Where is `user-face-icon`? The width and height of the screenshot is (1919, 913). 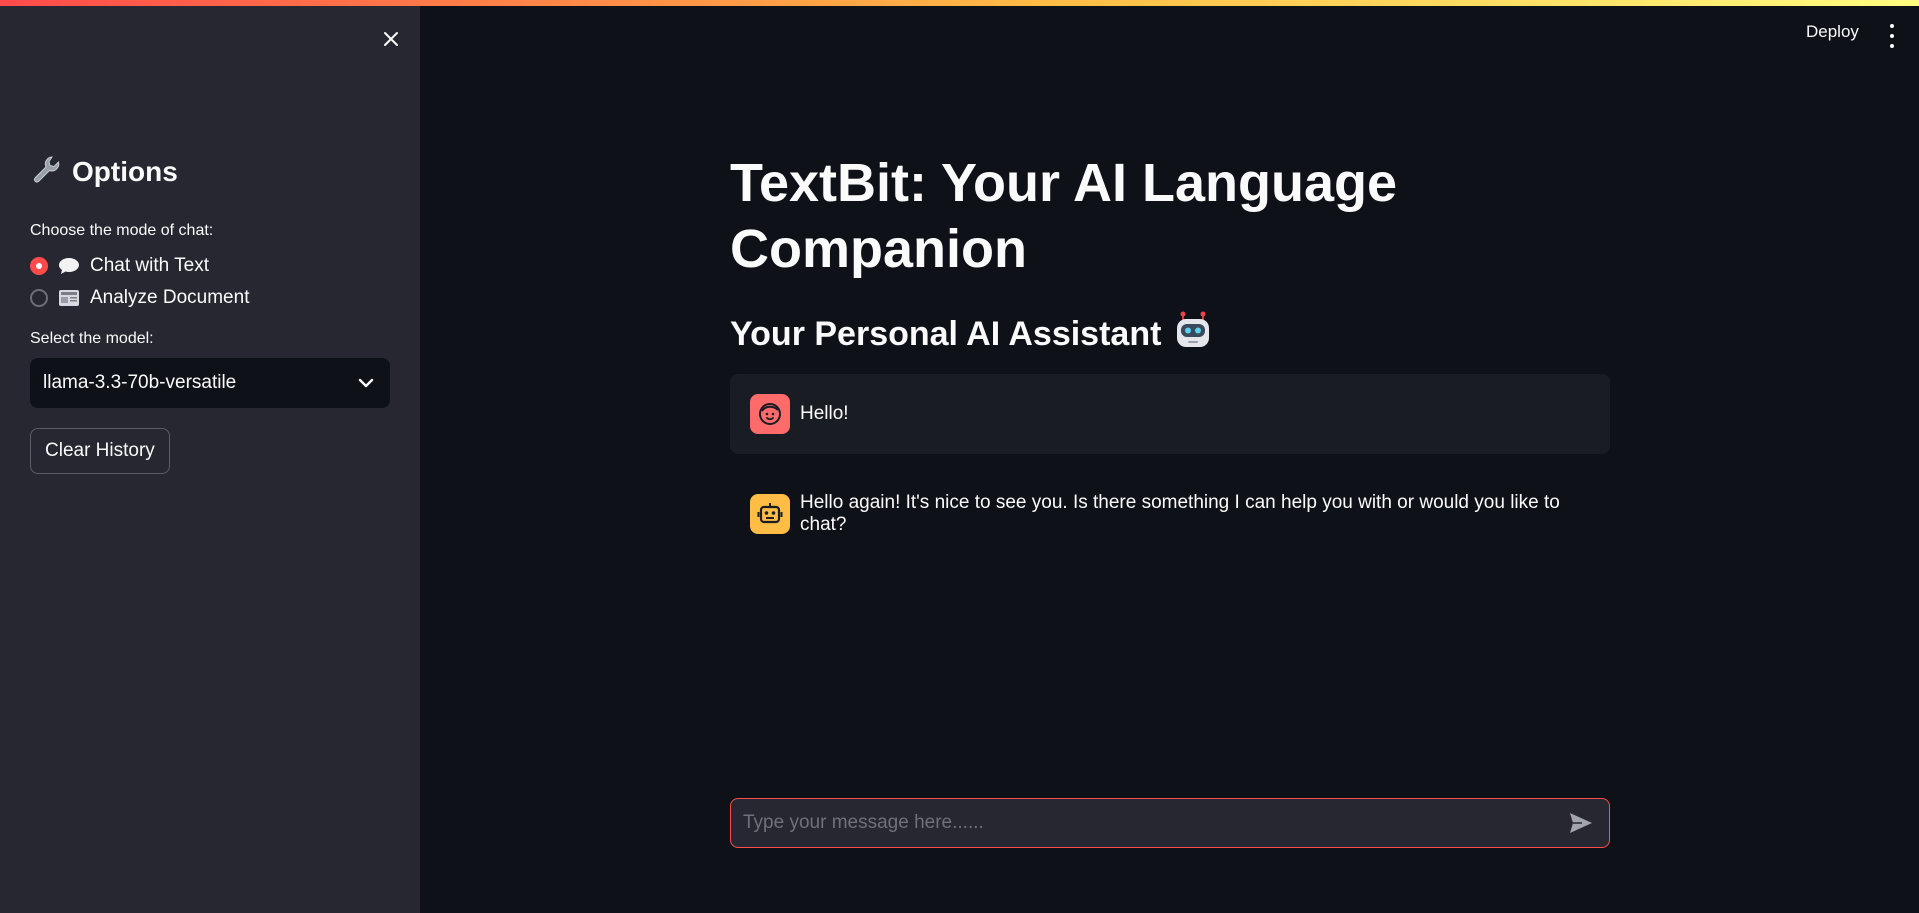
user-face-icon is located at coordinates (770, 414).